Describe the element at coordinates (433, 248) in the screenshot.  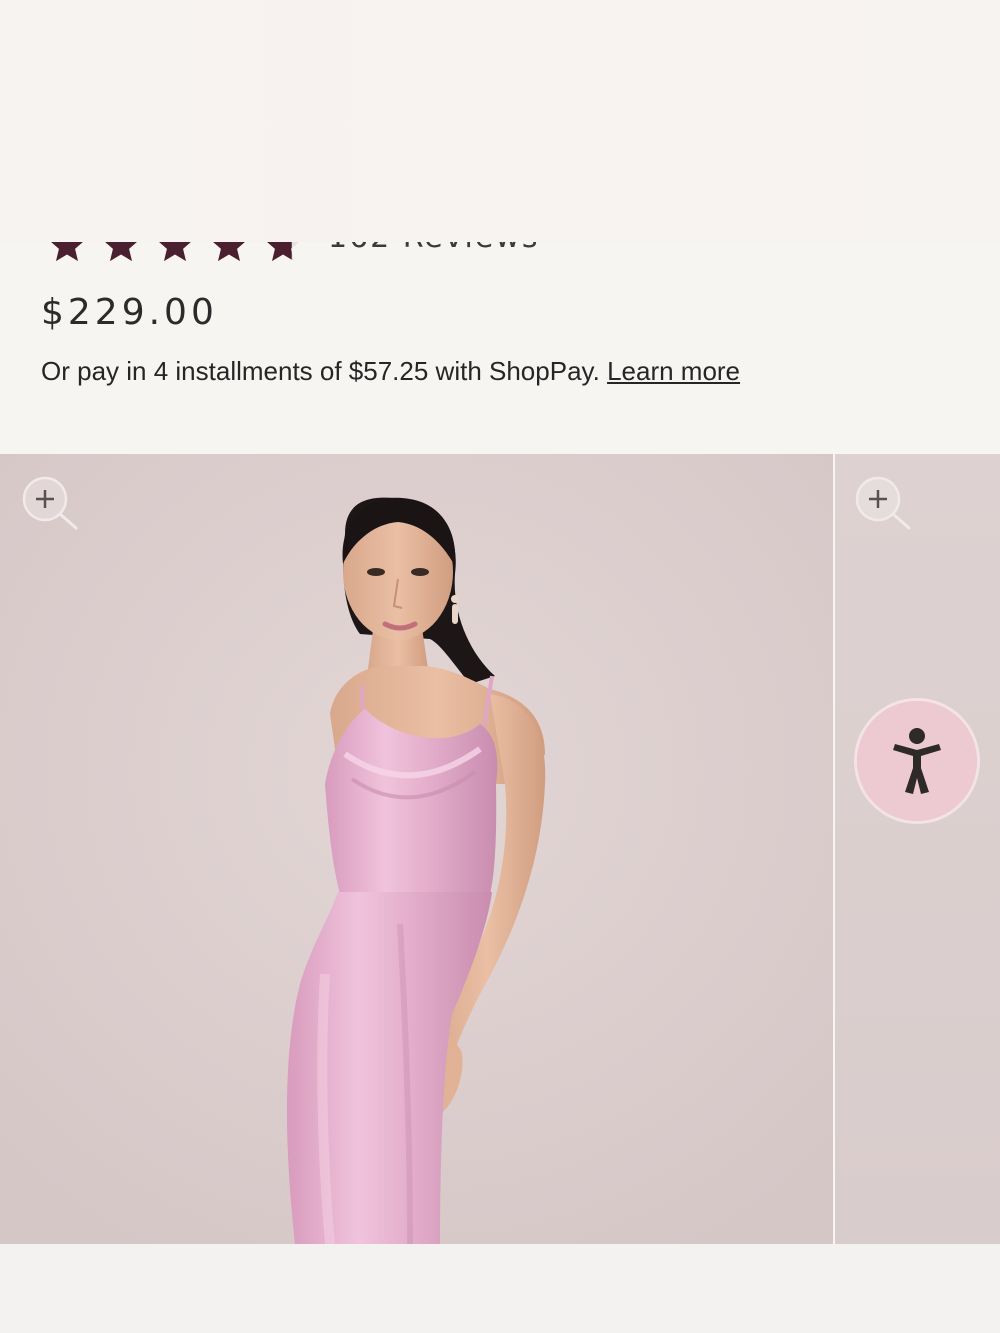
I see `reviews-count-link: 162 Reviews` at that location.